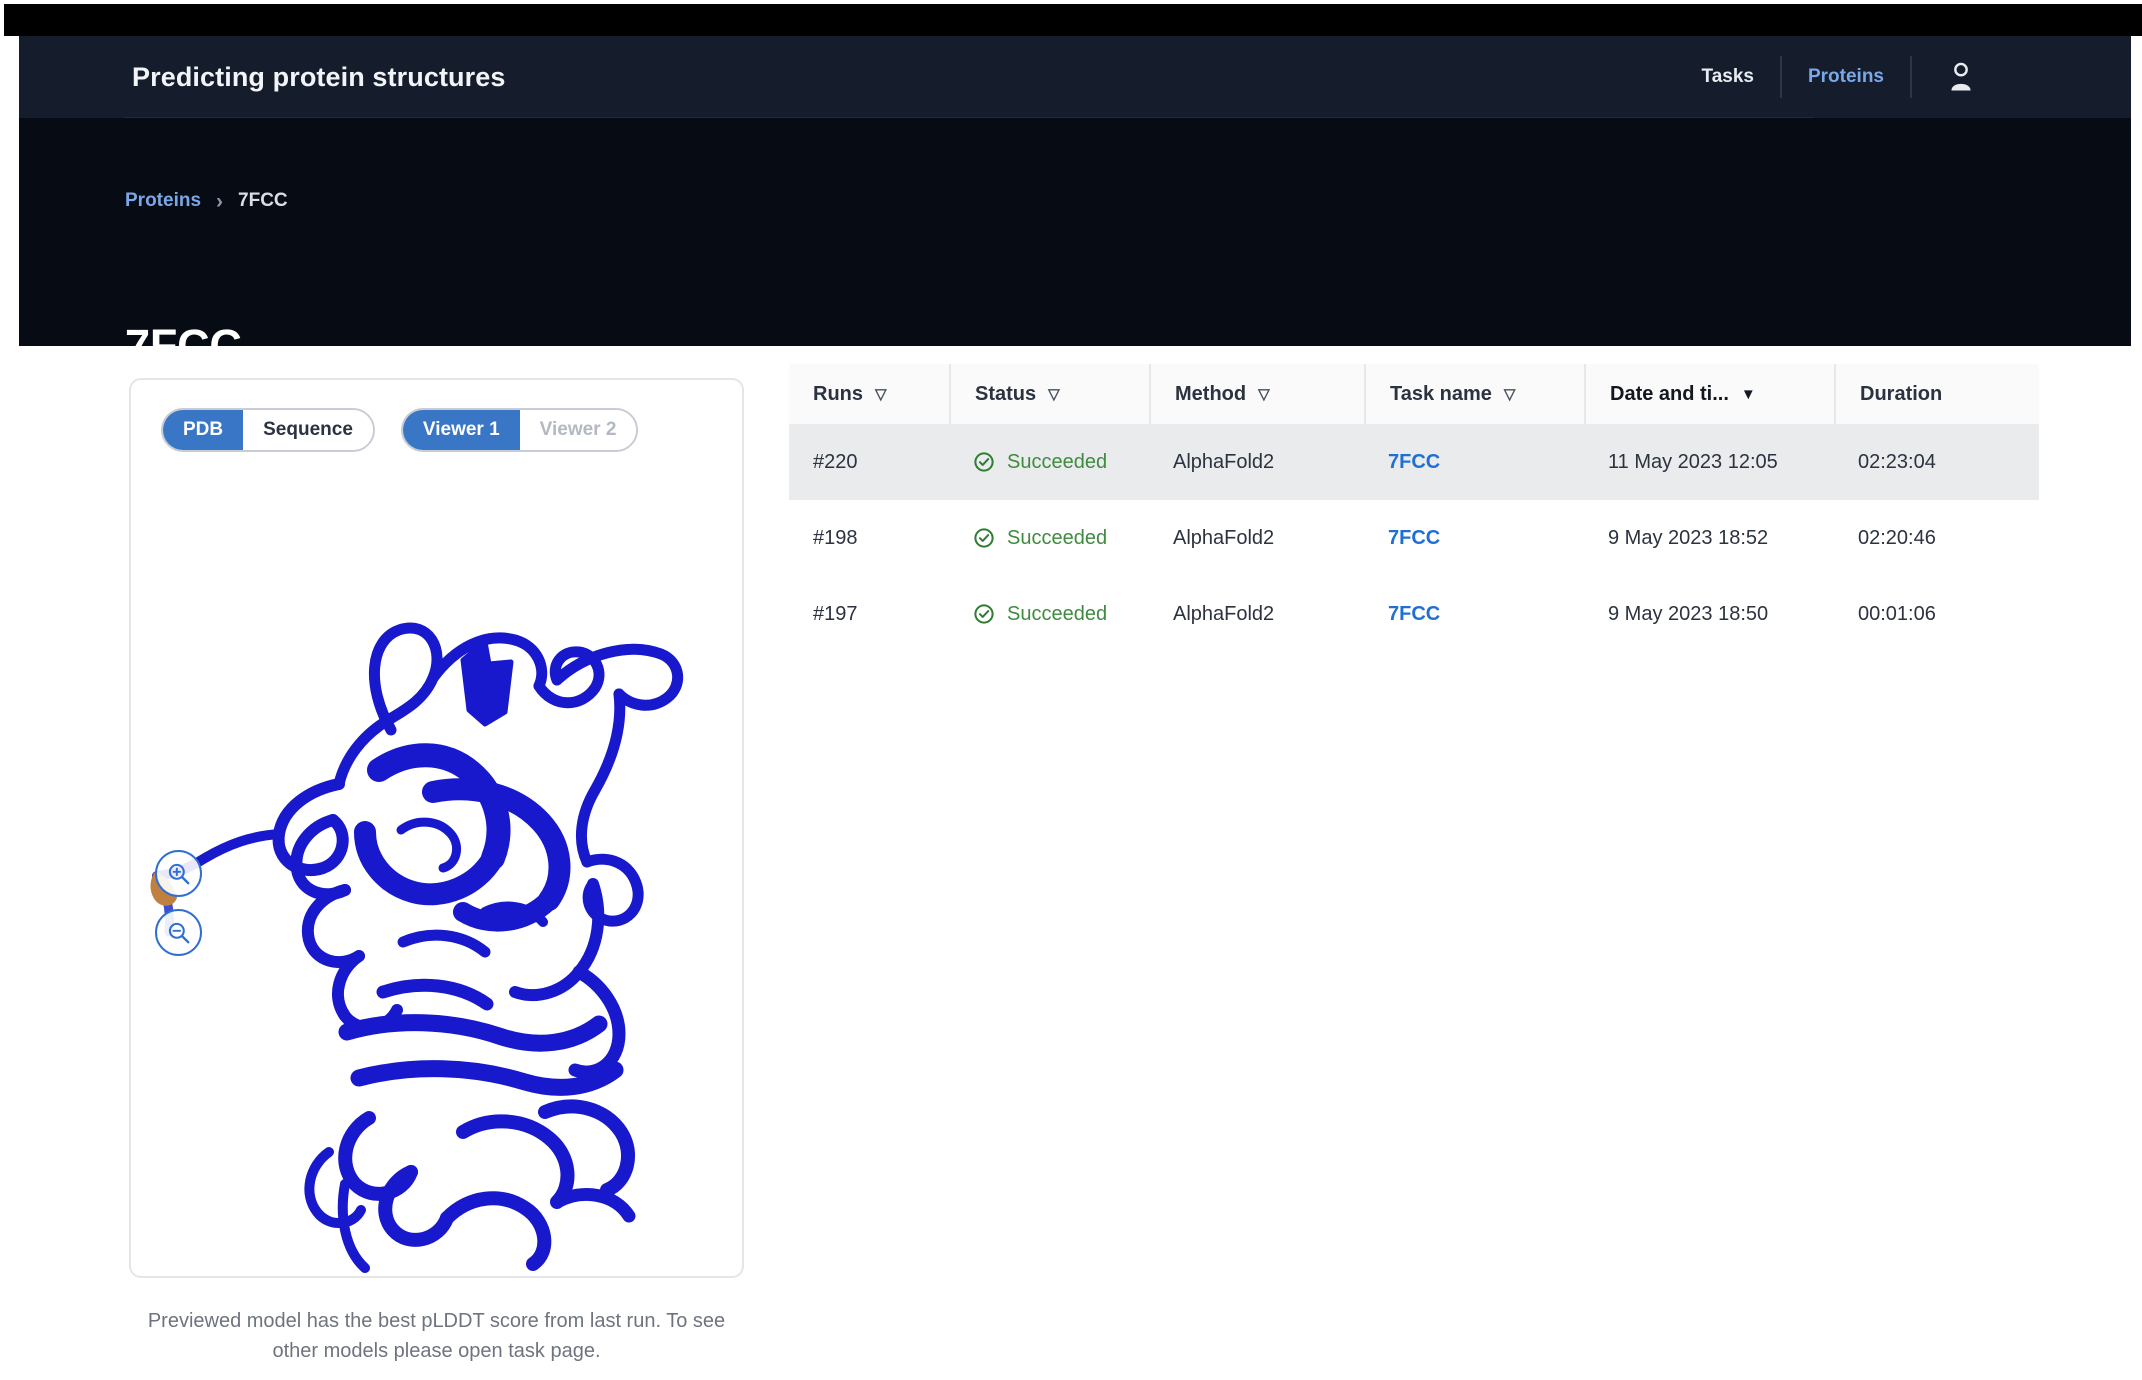  I want to click on cell-run-id: #198, so click(835, 537).